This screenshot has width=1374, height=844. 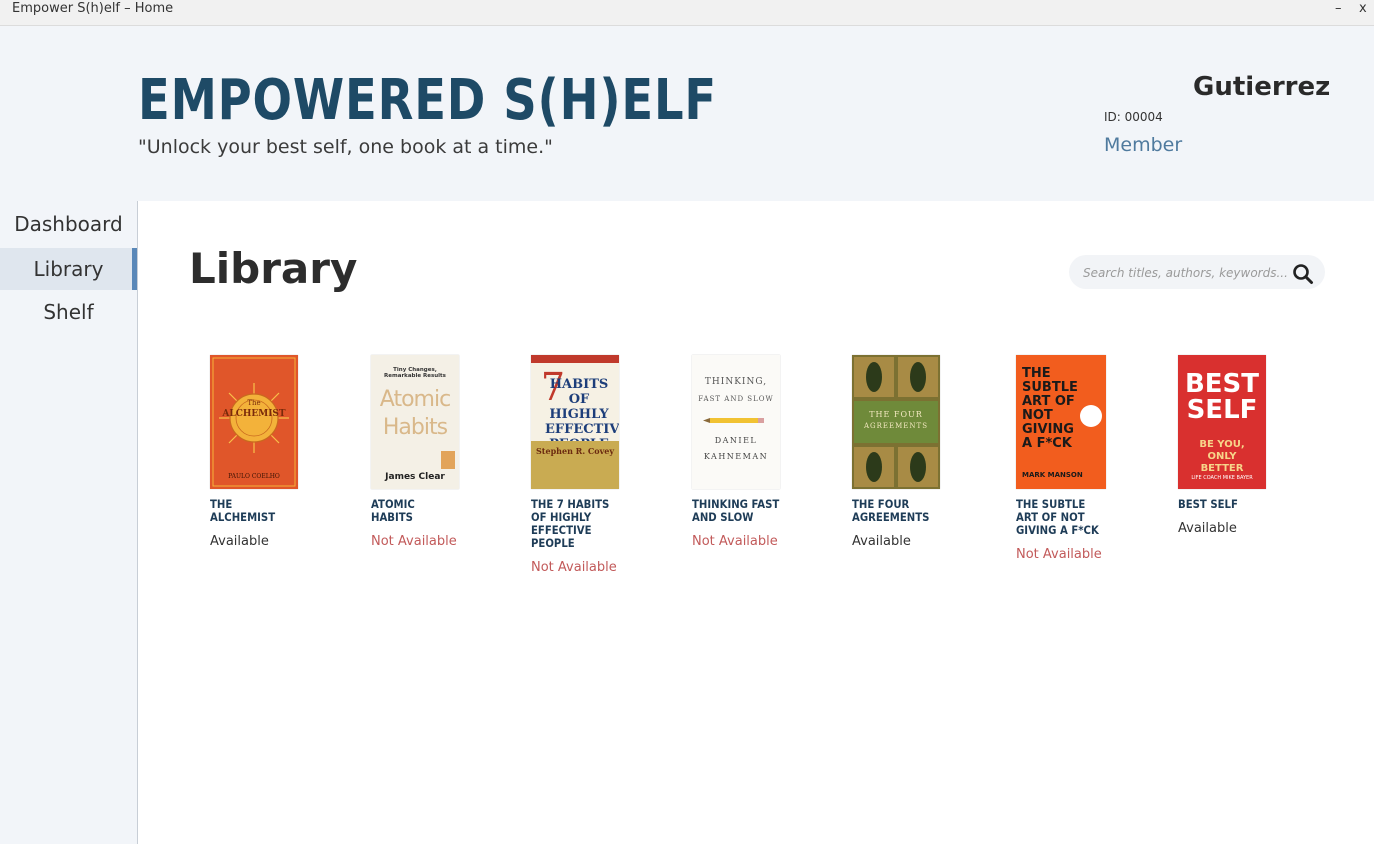 What do you see at coordinates (254, 476) in the screenshot?
I see `cover-author: PAULO COELHO` at bounding box center [254, 476].